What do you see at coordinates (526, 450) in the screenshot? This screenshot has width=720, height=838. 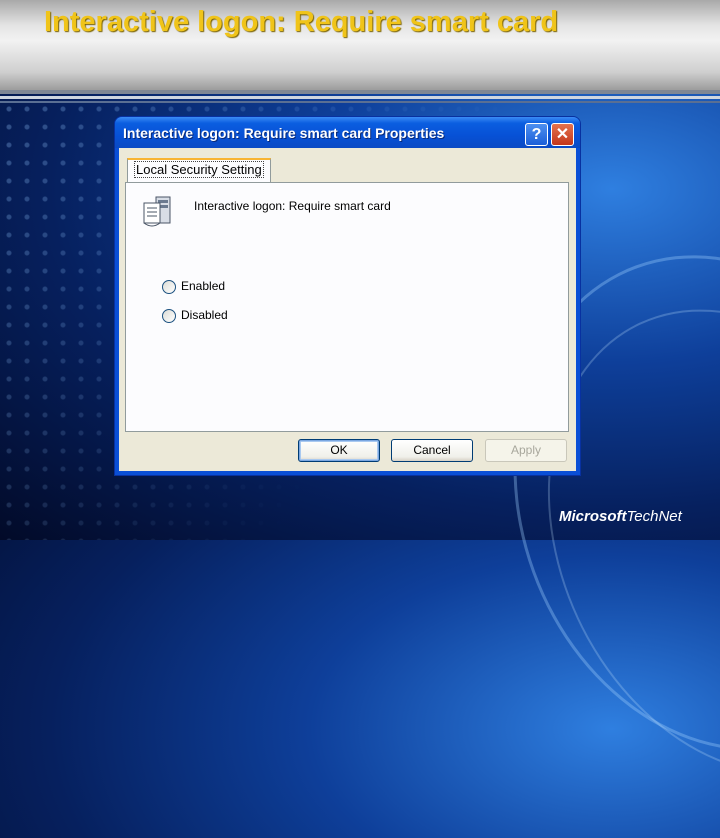 I see `apply-button: Apply` at bounding box center [526, 450].